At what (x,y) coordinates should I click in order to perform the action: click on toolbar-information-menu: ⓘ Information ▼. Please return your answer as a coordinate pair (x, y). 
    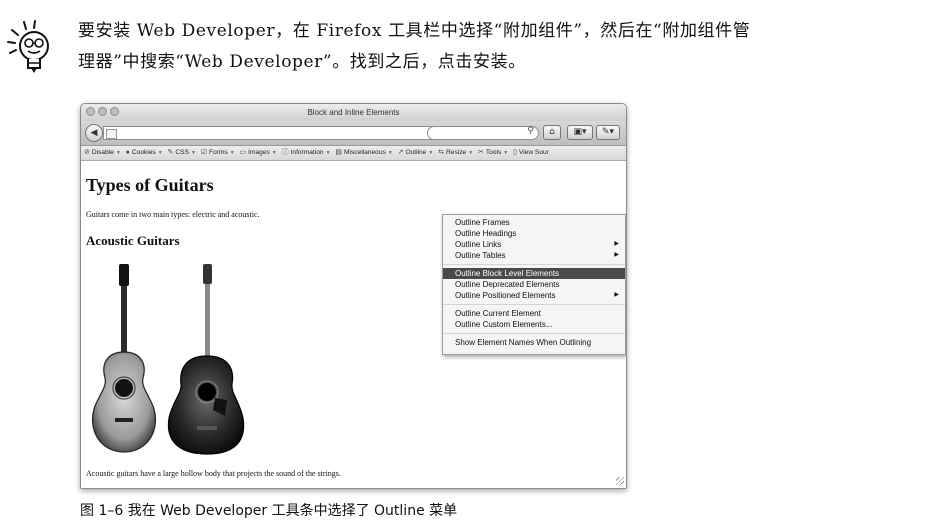
    Looking at the image, I should click on (306, 153).